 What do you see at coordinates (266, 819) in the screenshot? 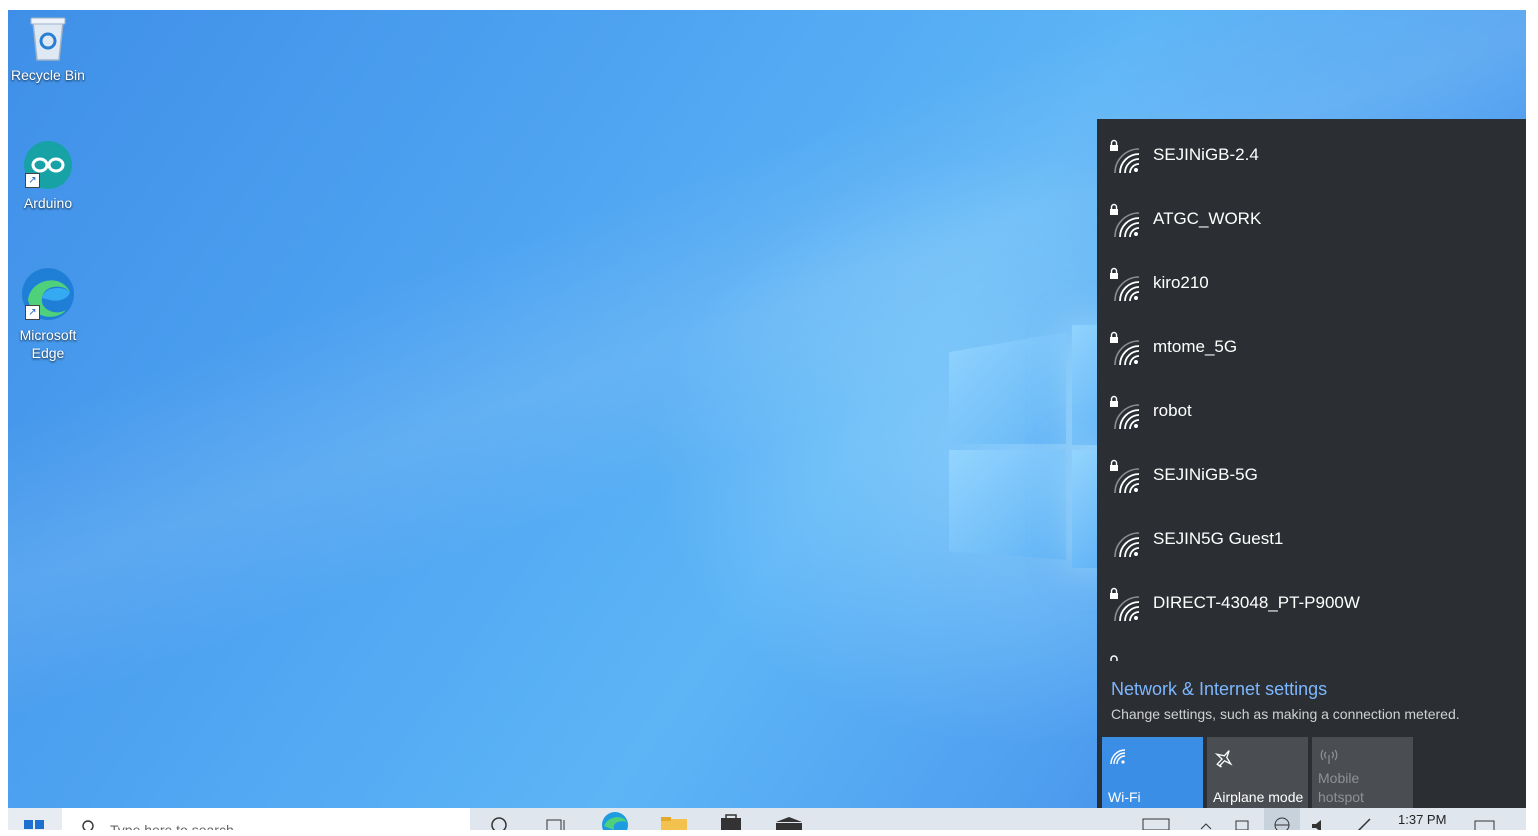
I see `taskbar-search-box: Type here to search` at bounding box center [266, 819].